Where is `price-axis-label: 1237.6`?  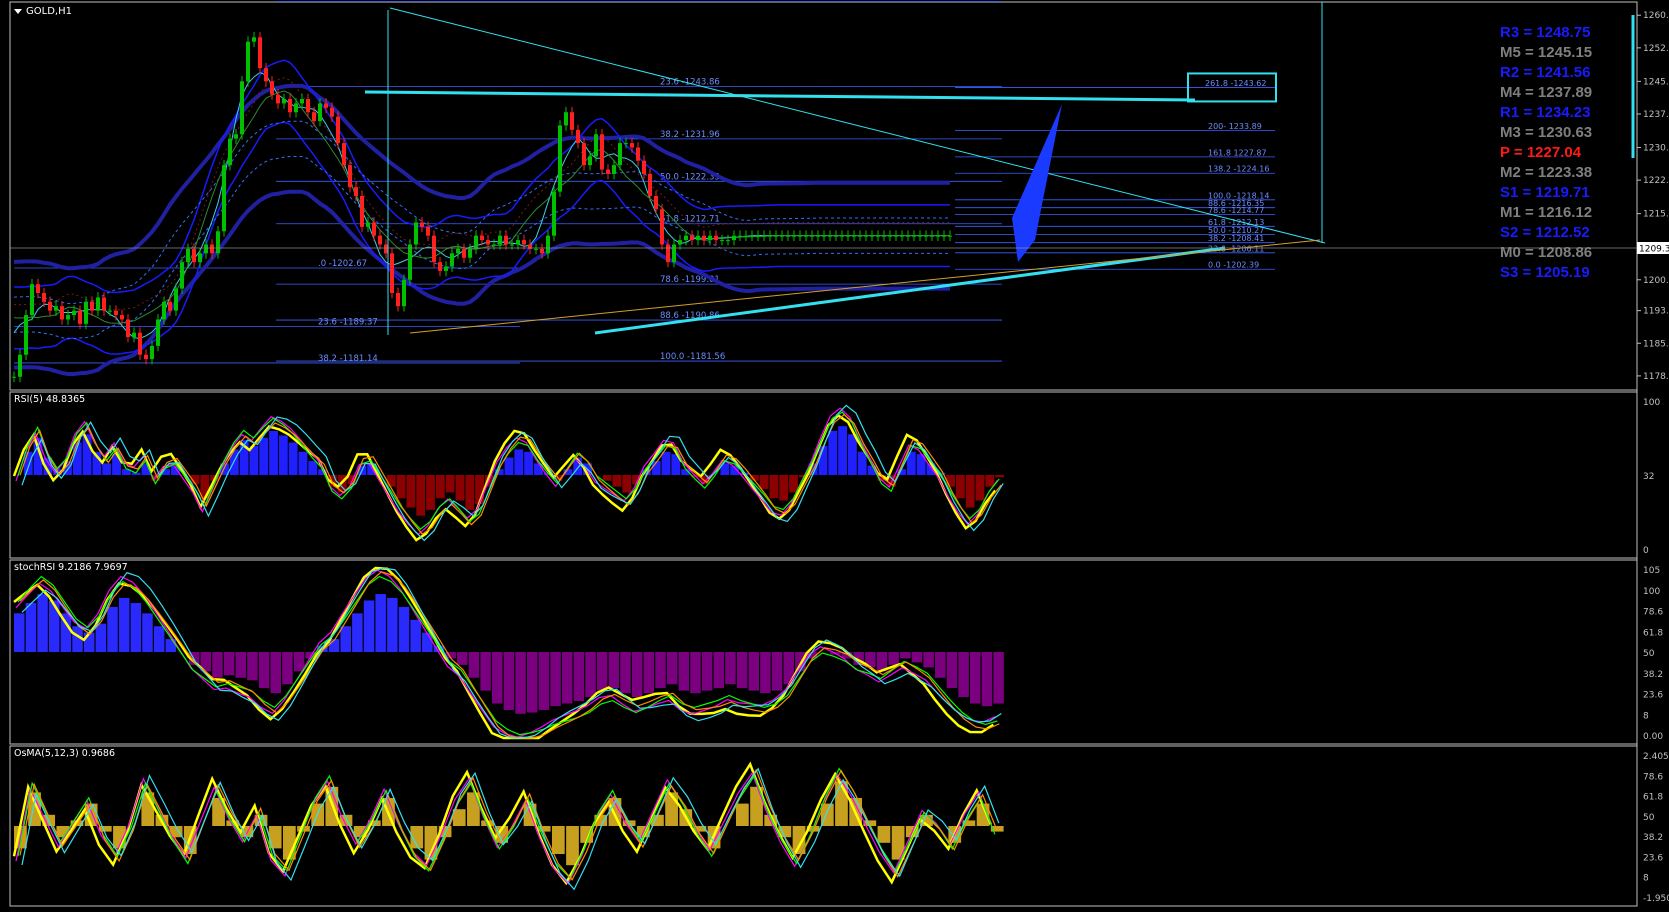
price-axis-label: 1237.6 is located at coordinates (1656, 115).